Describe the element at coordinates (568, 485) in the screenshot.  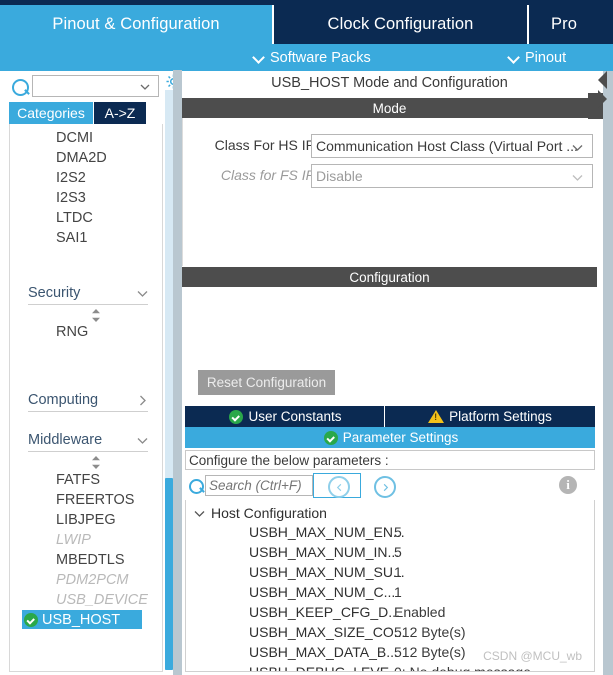
I see `info-icon: i` at that location.